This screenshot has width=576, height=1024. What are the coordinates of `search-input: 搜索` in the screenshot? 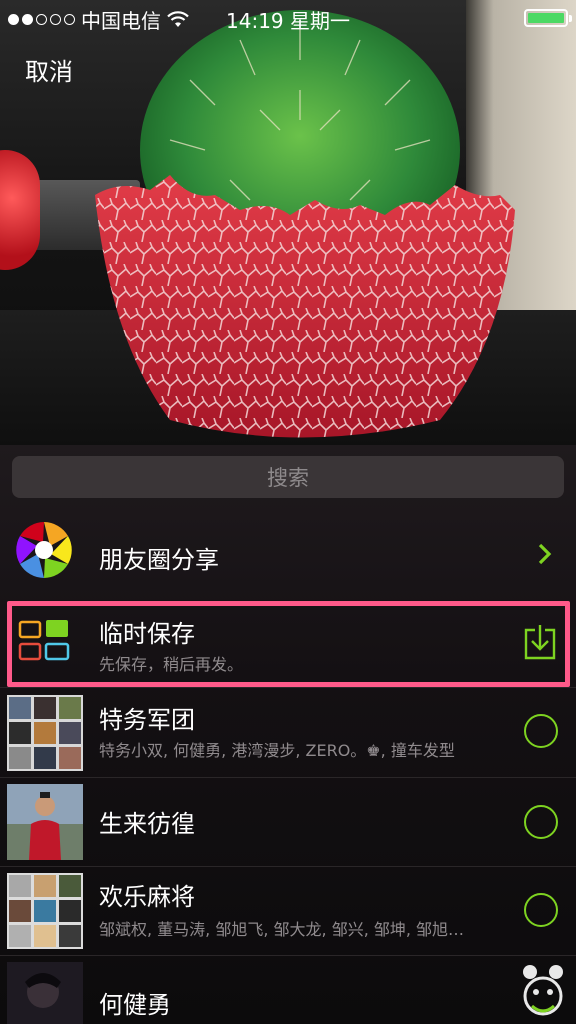 It's located at (288, 477).